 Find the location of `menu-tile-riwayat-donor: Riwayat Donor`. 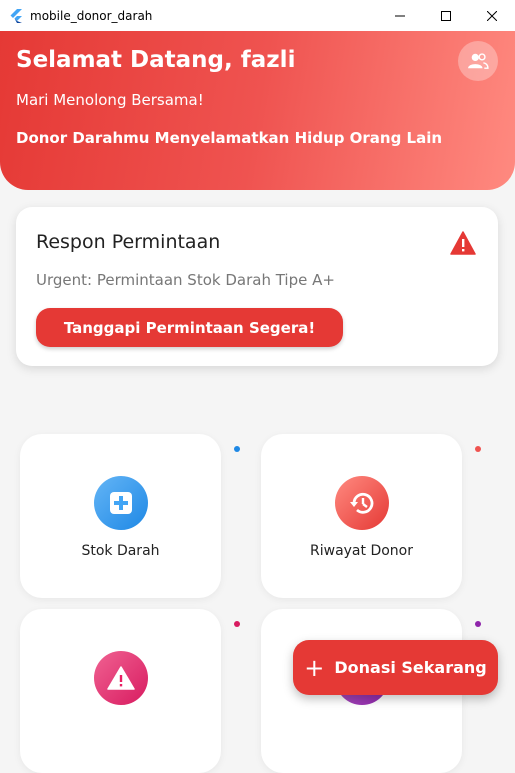

menu-tile-riwayat-donor: Riwayat Donor is located at coordinates (361, 516).